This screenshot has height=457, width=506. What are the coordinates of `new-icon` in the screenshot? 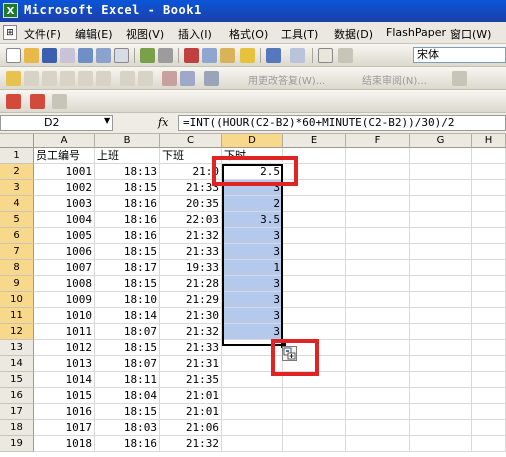 It's located at (13, 55).